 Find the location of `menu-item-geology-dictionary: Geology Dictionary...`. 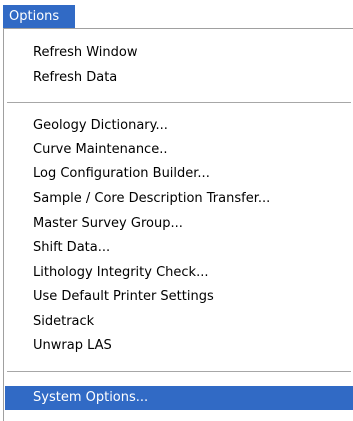

menu-item-geology-dictionary: Geology Dictionary... is located at coordinates (179, 126).